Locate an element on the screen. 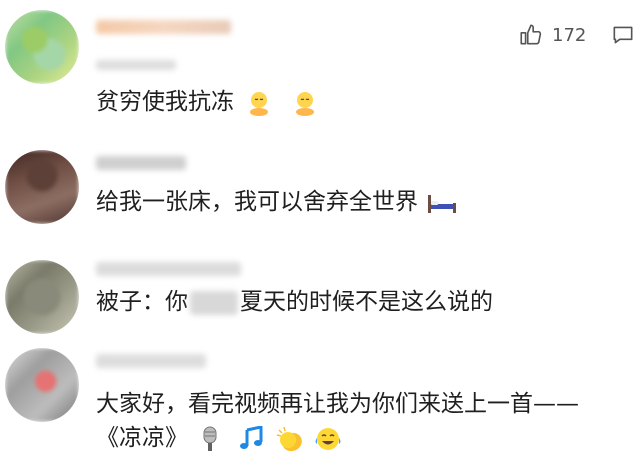 This screenshot has width=639, height=458. comment-text: 贫穷使我抗冻 is located at coordinates (207, 102).